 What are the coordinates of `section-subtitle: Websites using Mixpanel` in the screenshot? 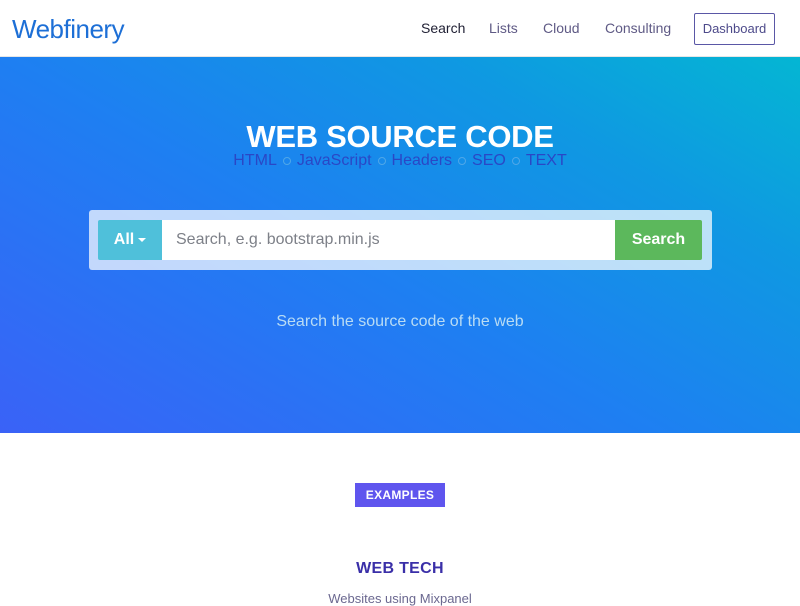 It's located at (400, 598).